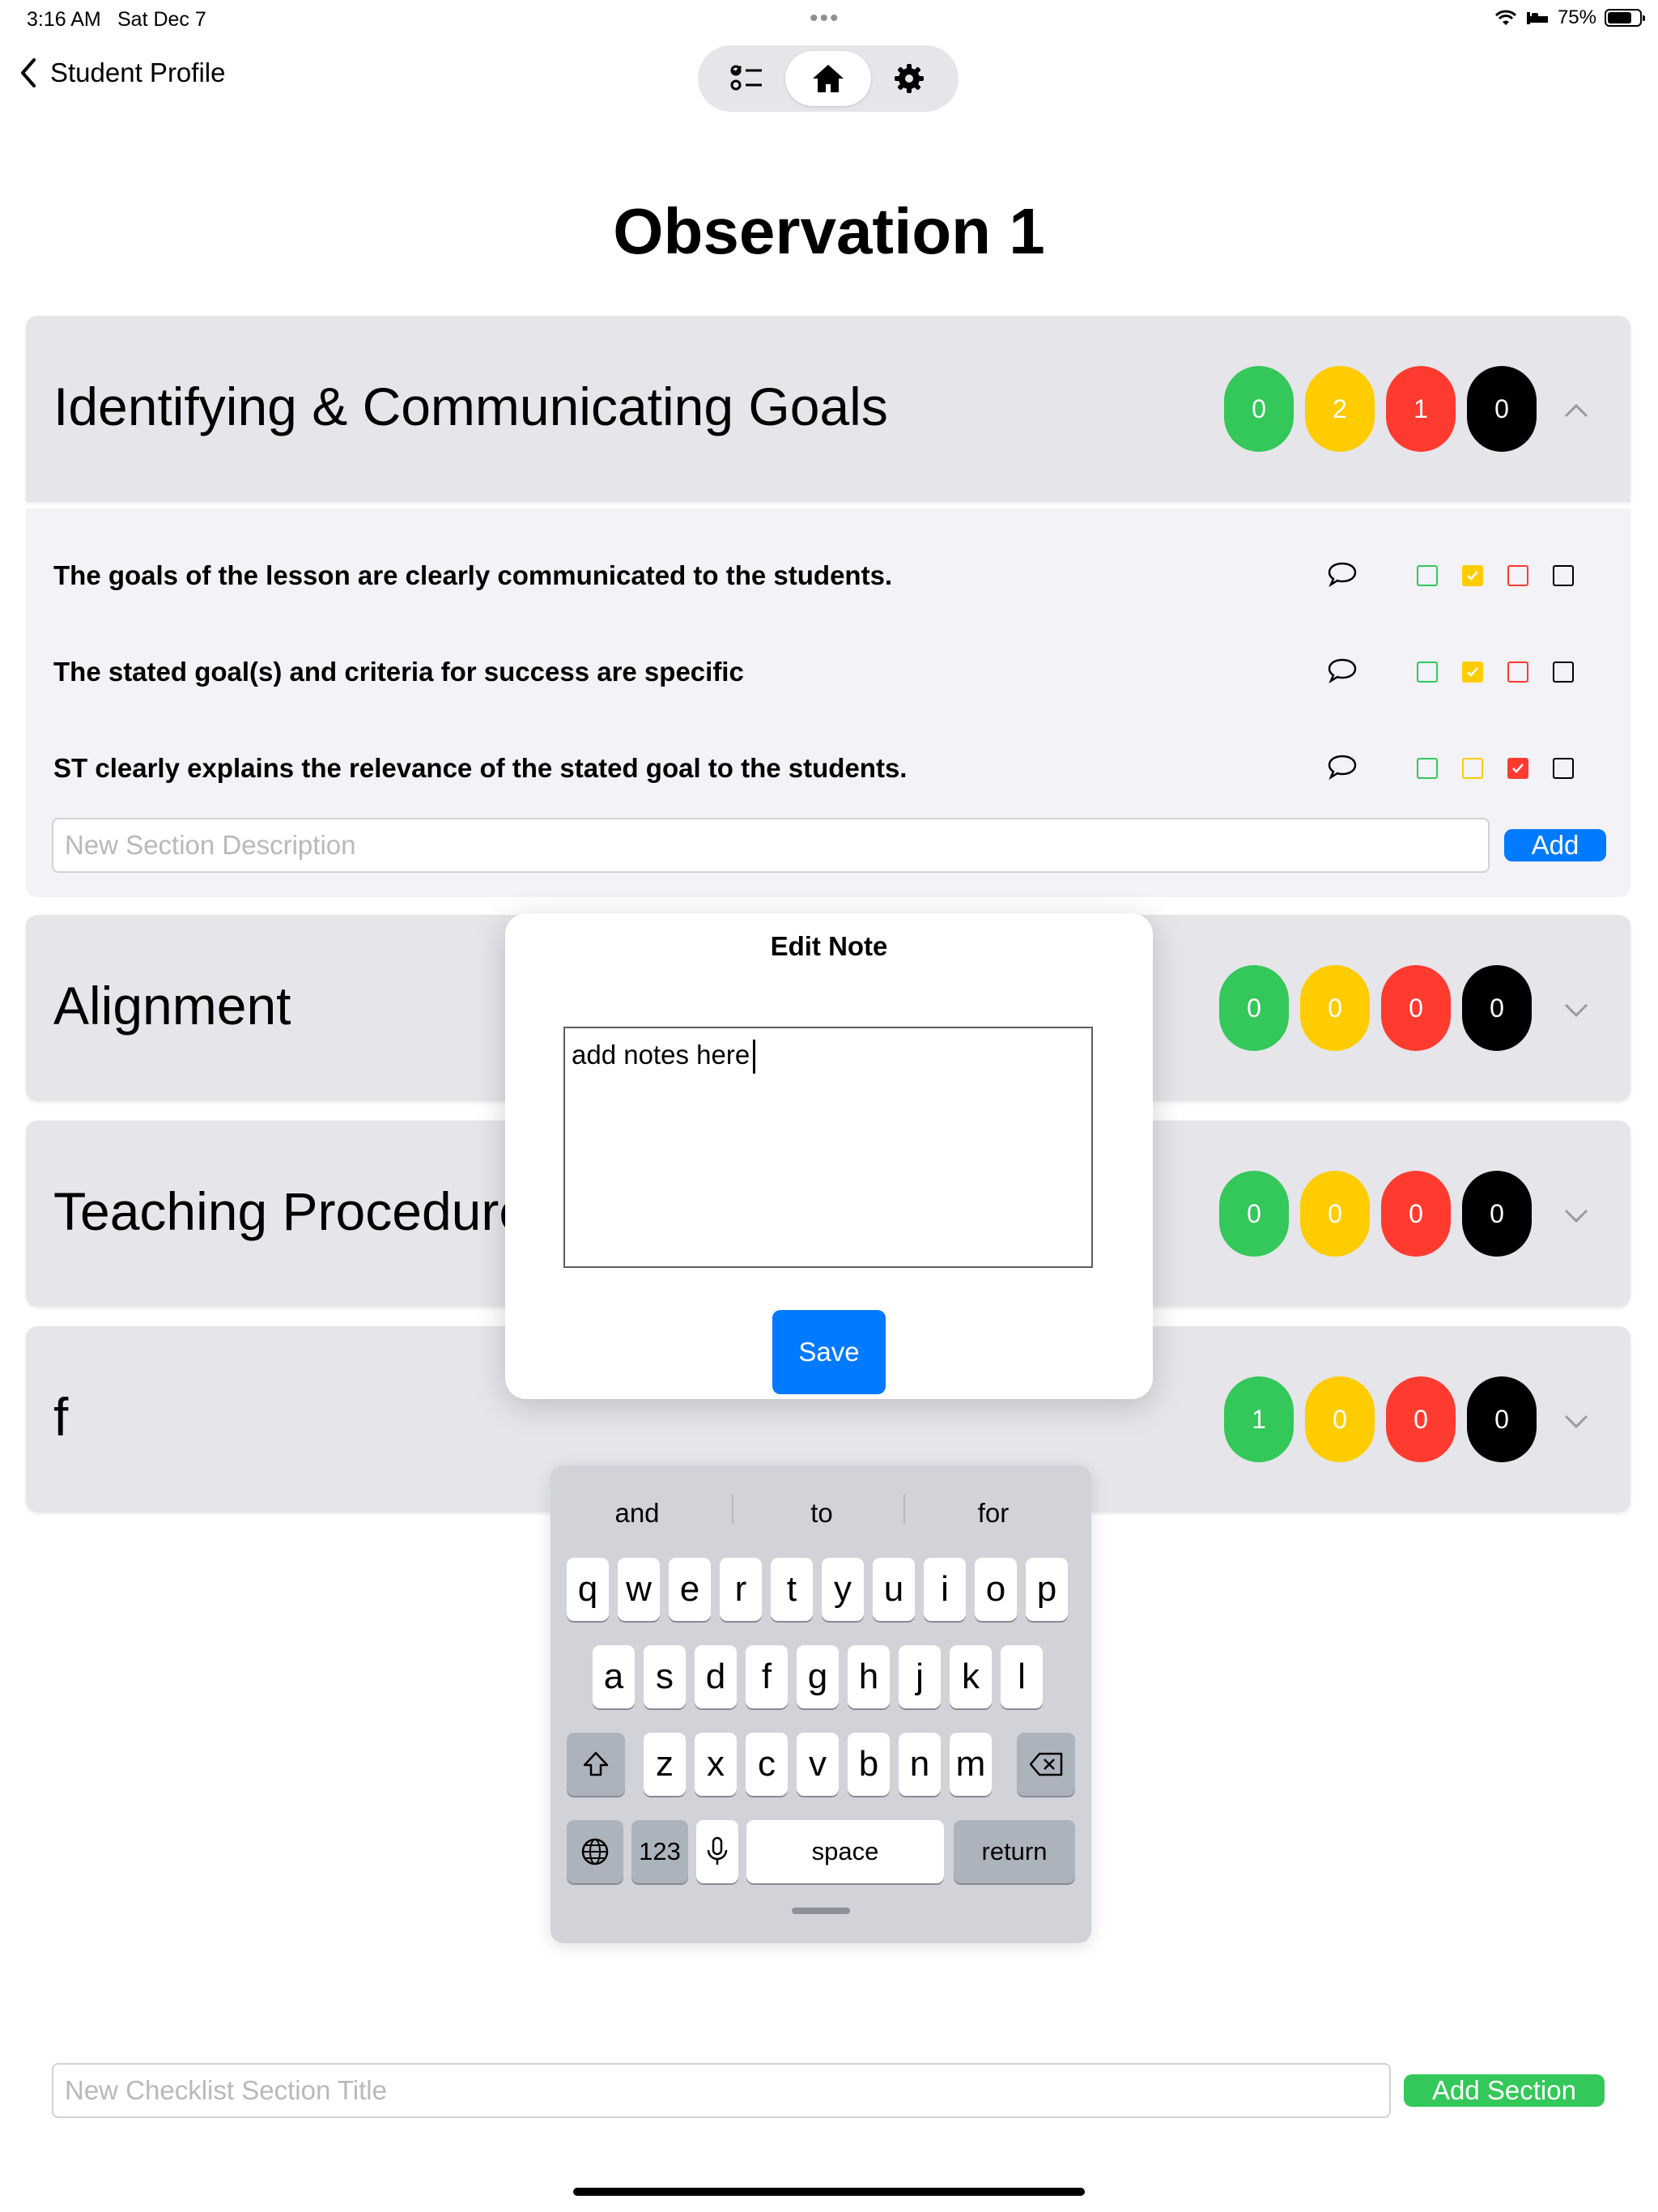 This screenshot has height=2212, width=1658. Describe the element at coordinates (1504, 2090) in the screenshot. I see `add-section-button: Add Section` at that location.